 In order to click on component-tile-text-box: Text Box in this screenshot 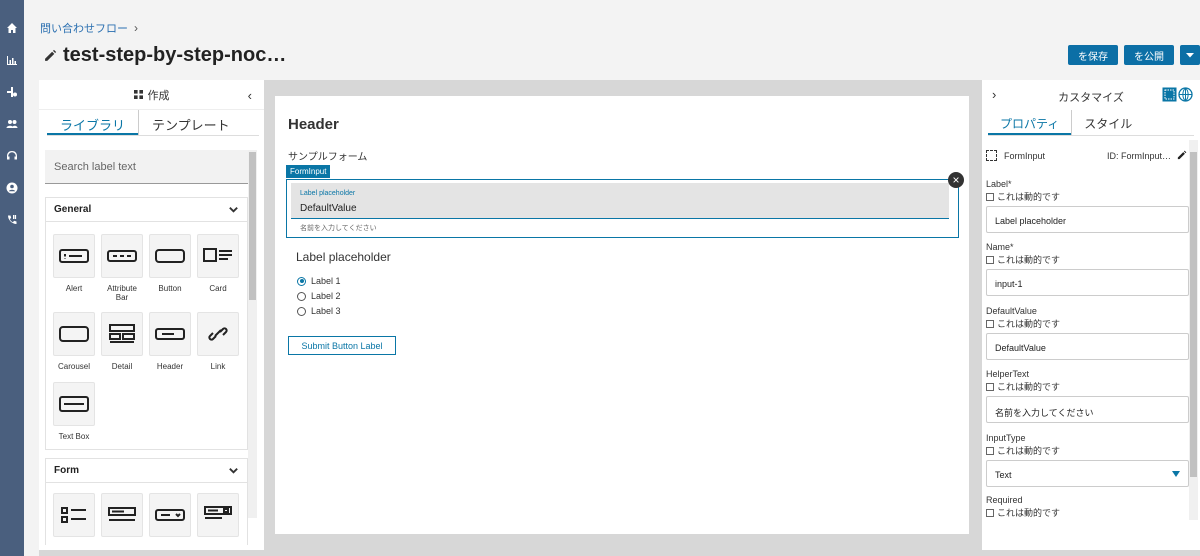, I will do `click(74, 411)`.